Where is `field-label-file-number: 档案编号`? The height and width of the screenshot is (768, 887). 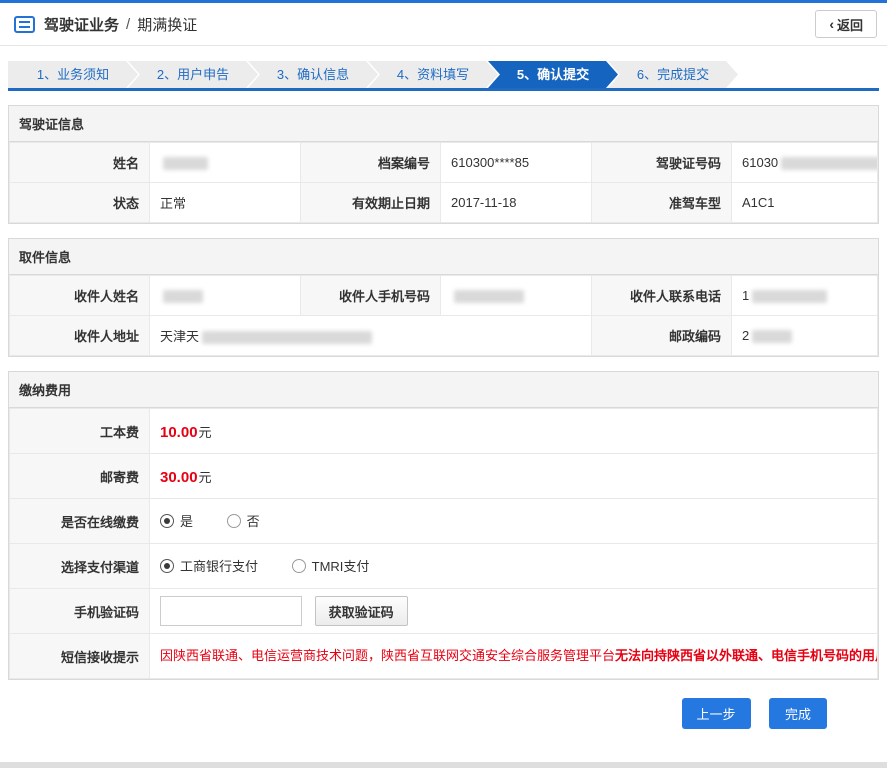
field-label-file-number: 档案编号 is located at coordinates (370, 162).